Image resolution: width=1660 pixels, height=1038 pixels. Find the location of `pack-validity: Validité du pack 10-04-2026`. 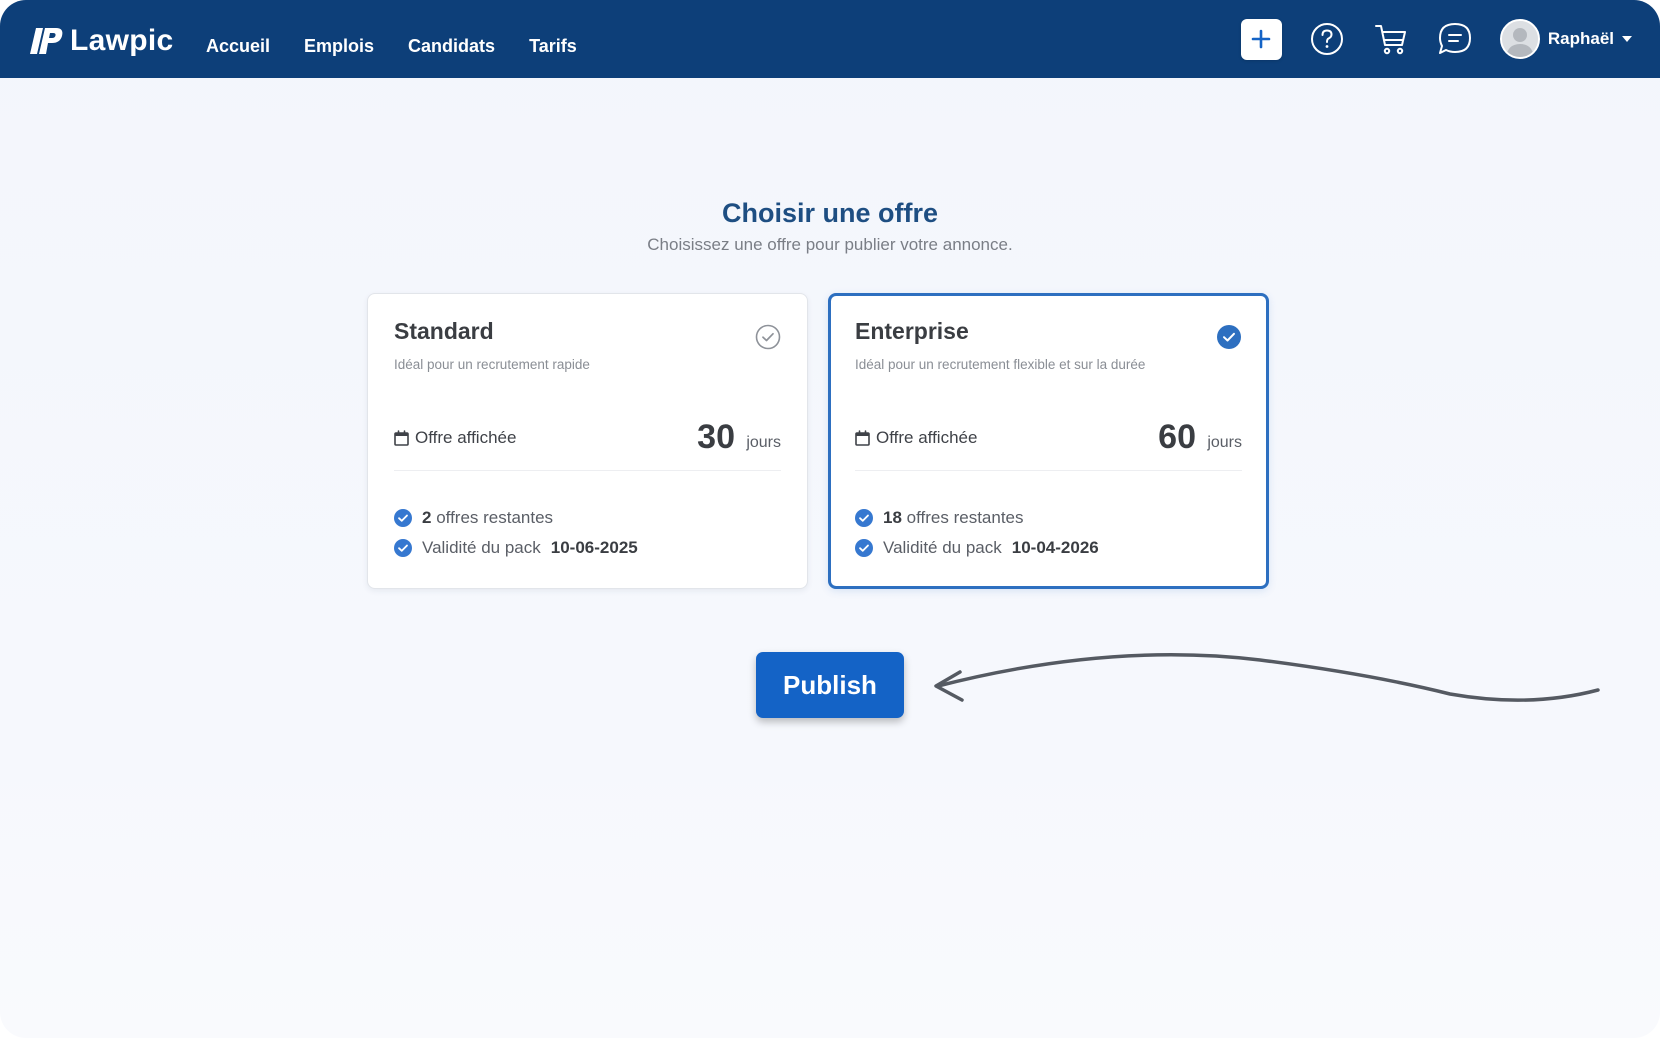

pack-validity: Validité du pack 10-04-2026 is located at coordinates (977, 548).